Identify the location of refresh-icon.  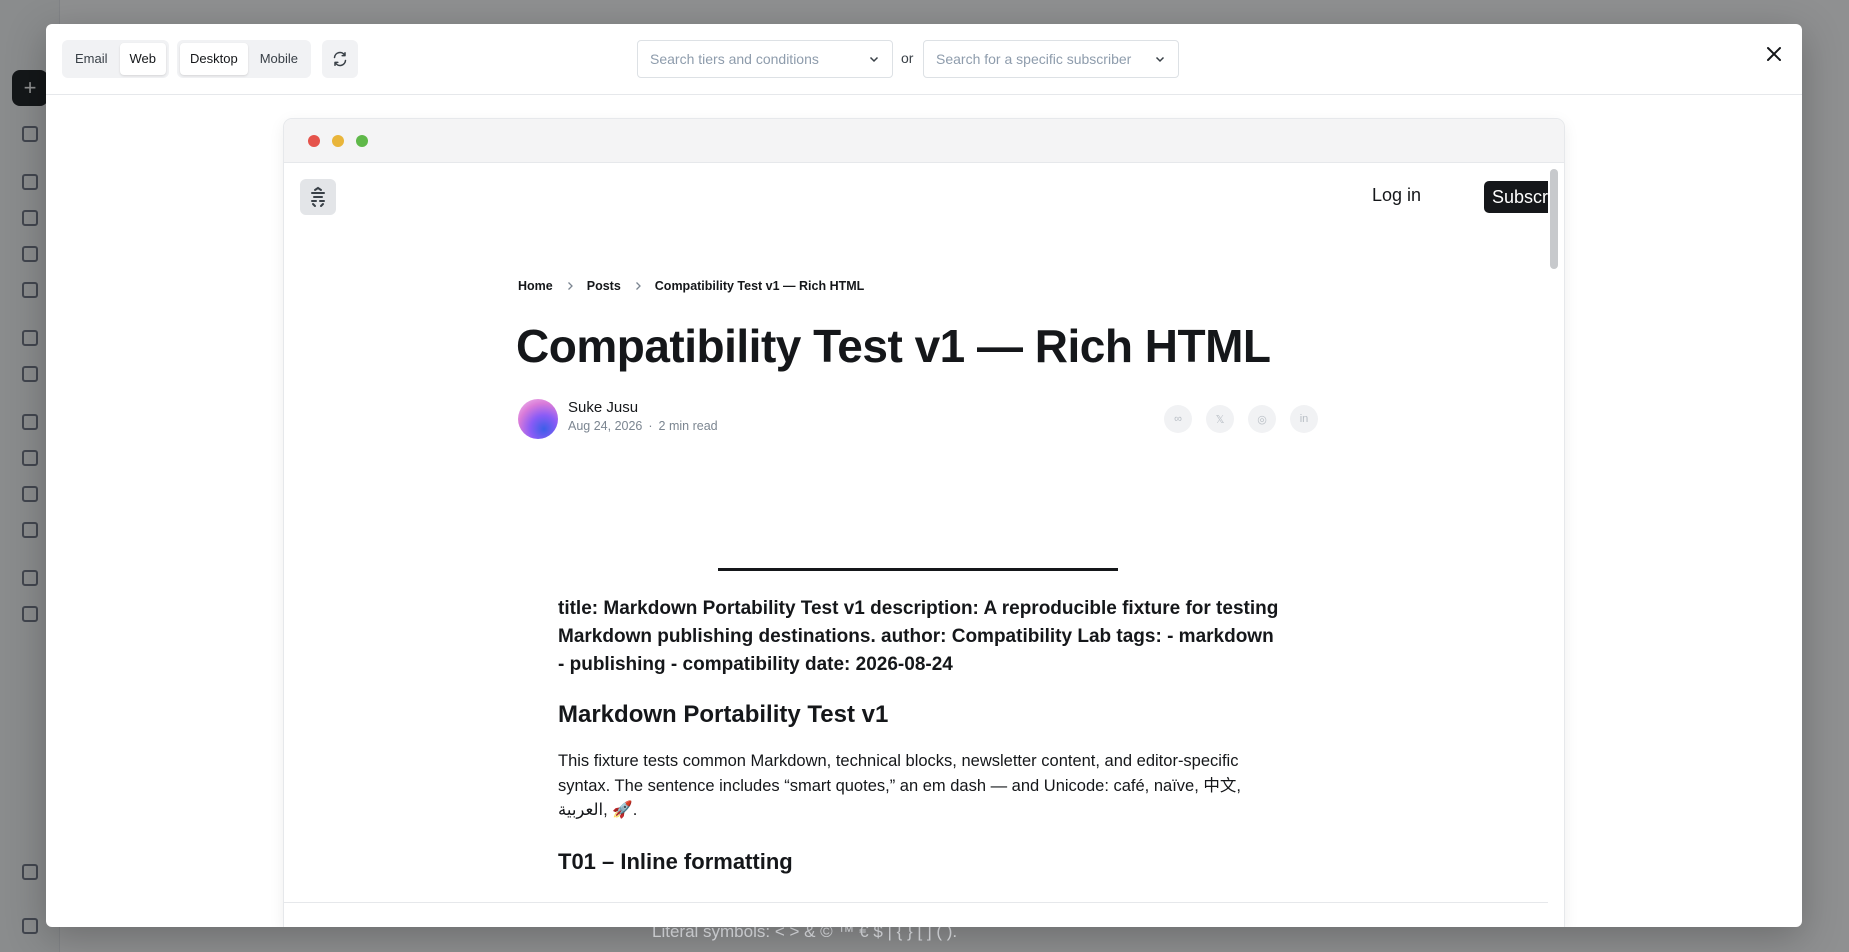
(340, 59).